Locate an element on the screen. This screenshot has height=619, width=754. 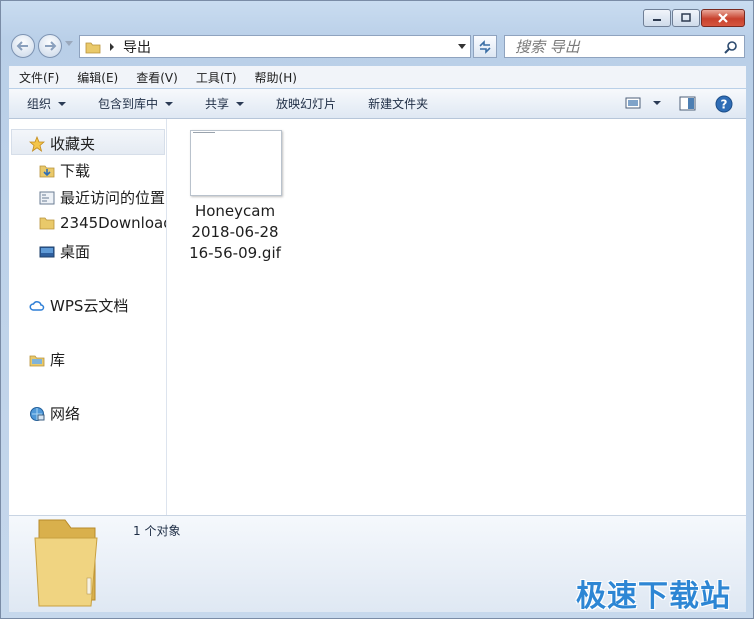
menu-edit: 编辑(E) is located at coordinates (96, 77).